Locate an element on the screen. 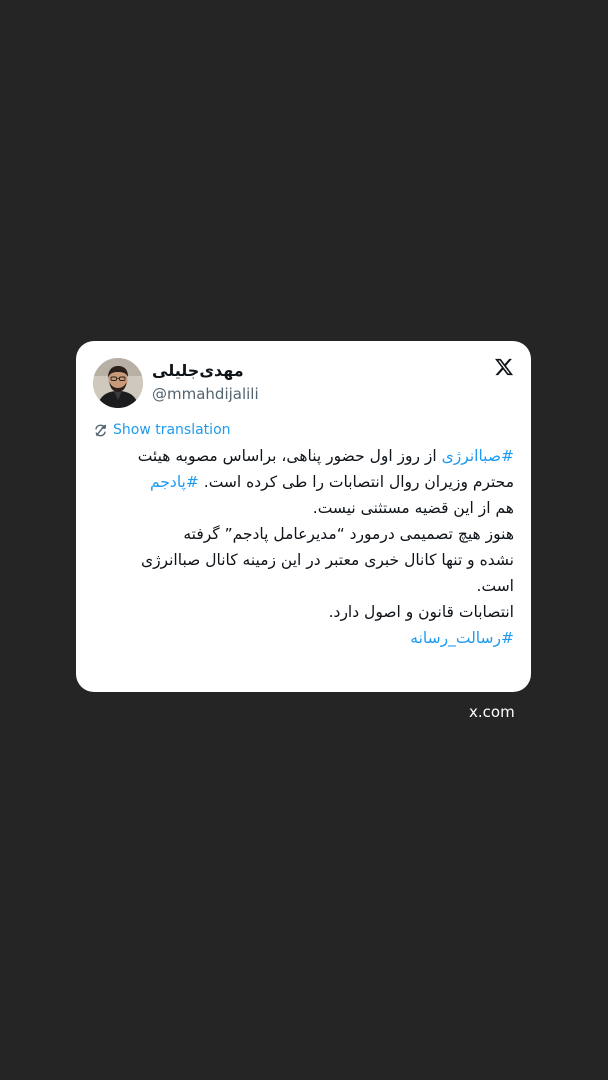 The height and width of the screenshot is (1080, 608). tweet-line-6: است. is located at coordinates (495, 586).